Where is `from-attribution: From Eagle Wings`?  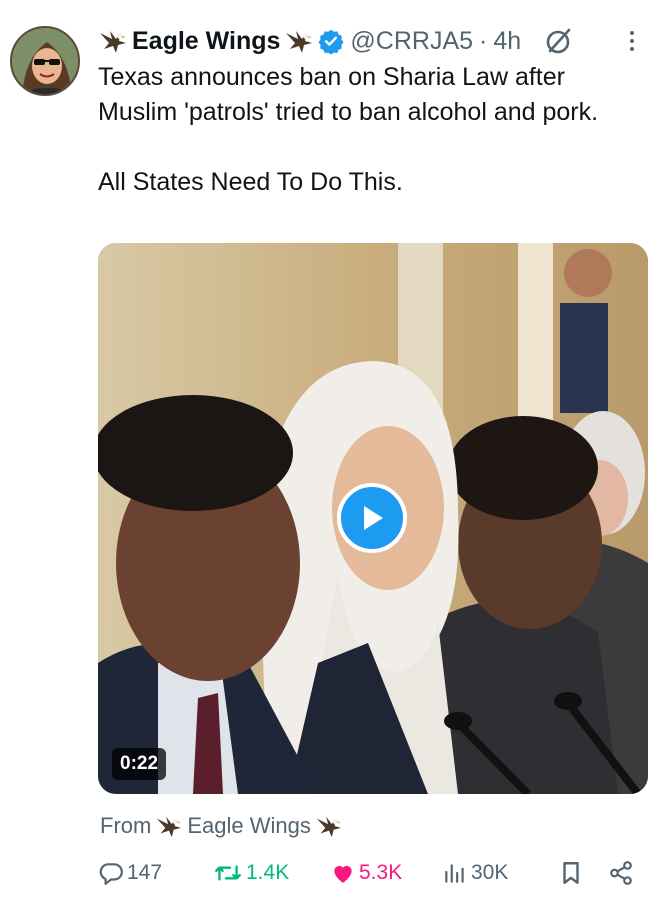
from-attribution: From Eagle Wings is located at coordinates (223, 826).